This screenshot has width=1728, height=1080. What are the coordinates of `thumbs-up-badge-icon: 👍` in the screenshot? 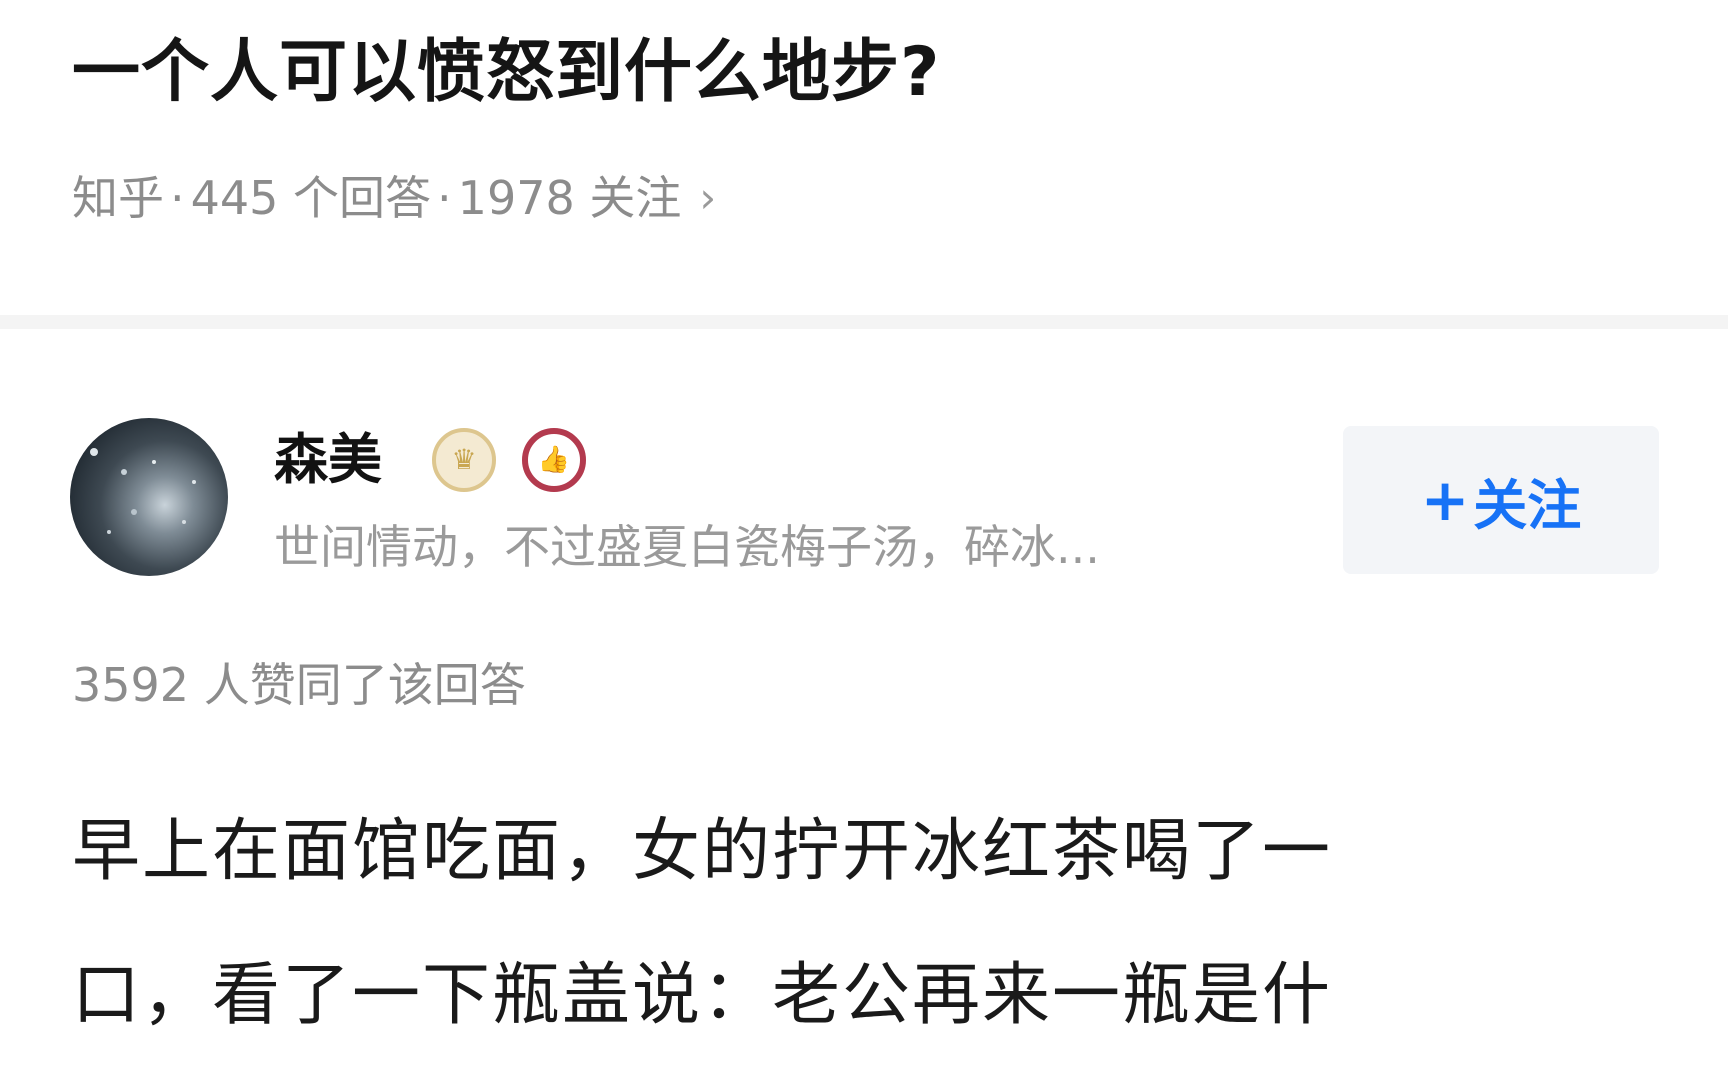 It's located at (554, 460).